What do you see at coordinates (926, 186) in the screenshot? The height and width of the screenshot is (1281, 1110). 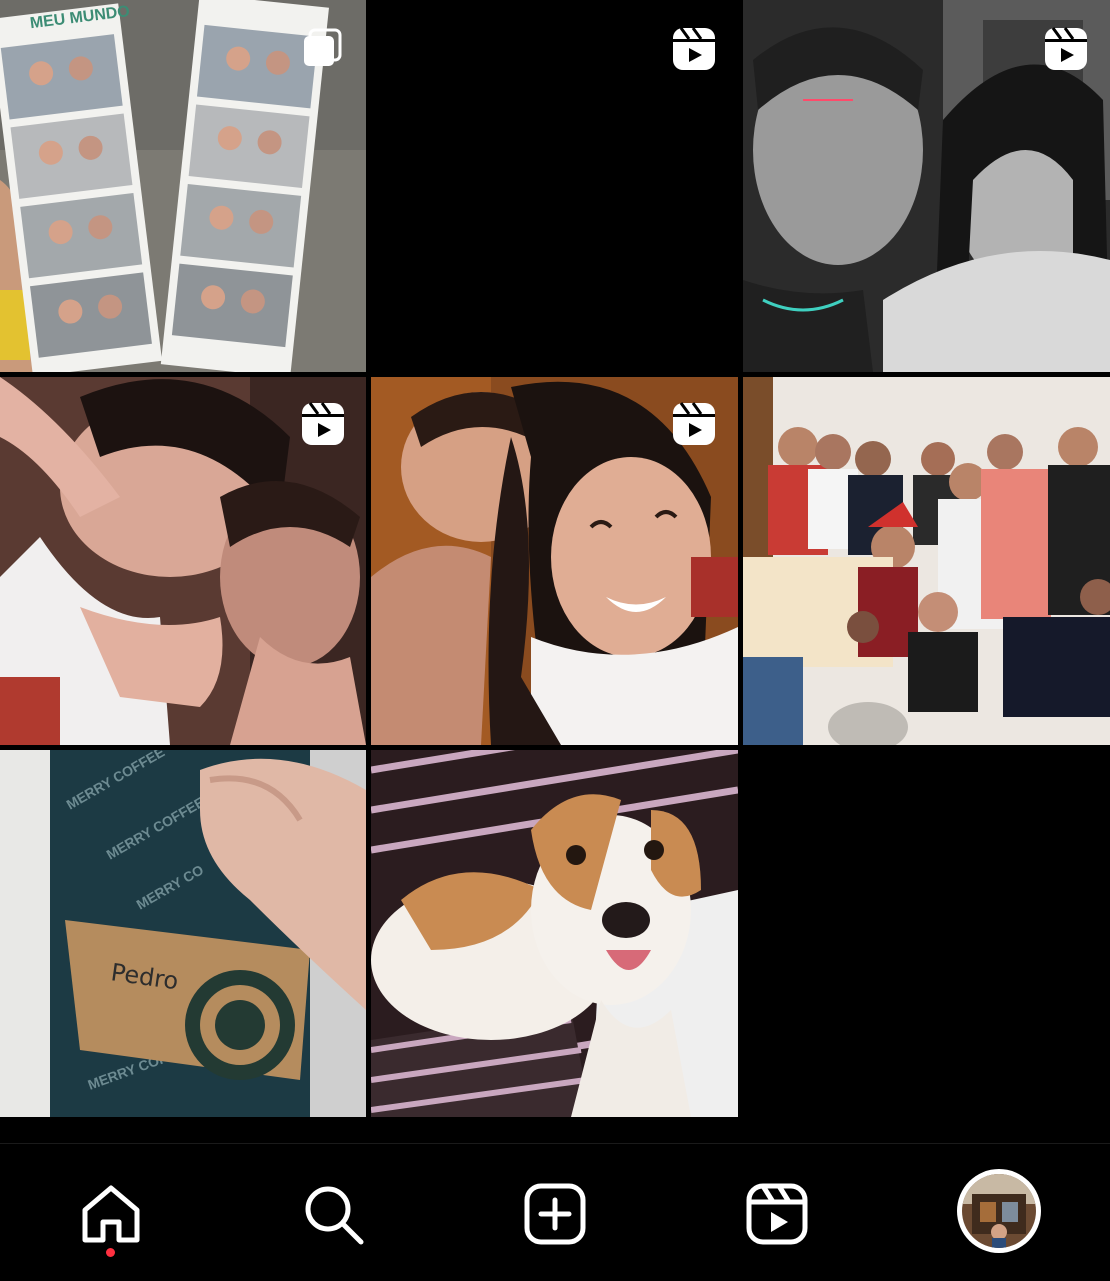 I see `post-tile-reel-couple-glitch` at bounding box center [926, 186].